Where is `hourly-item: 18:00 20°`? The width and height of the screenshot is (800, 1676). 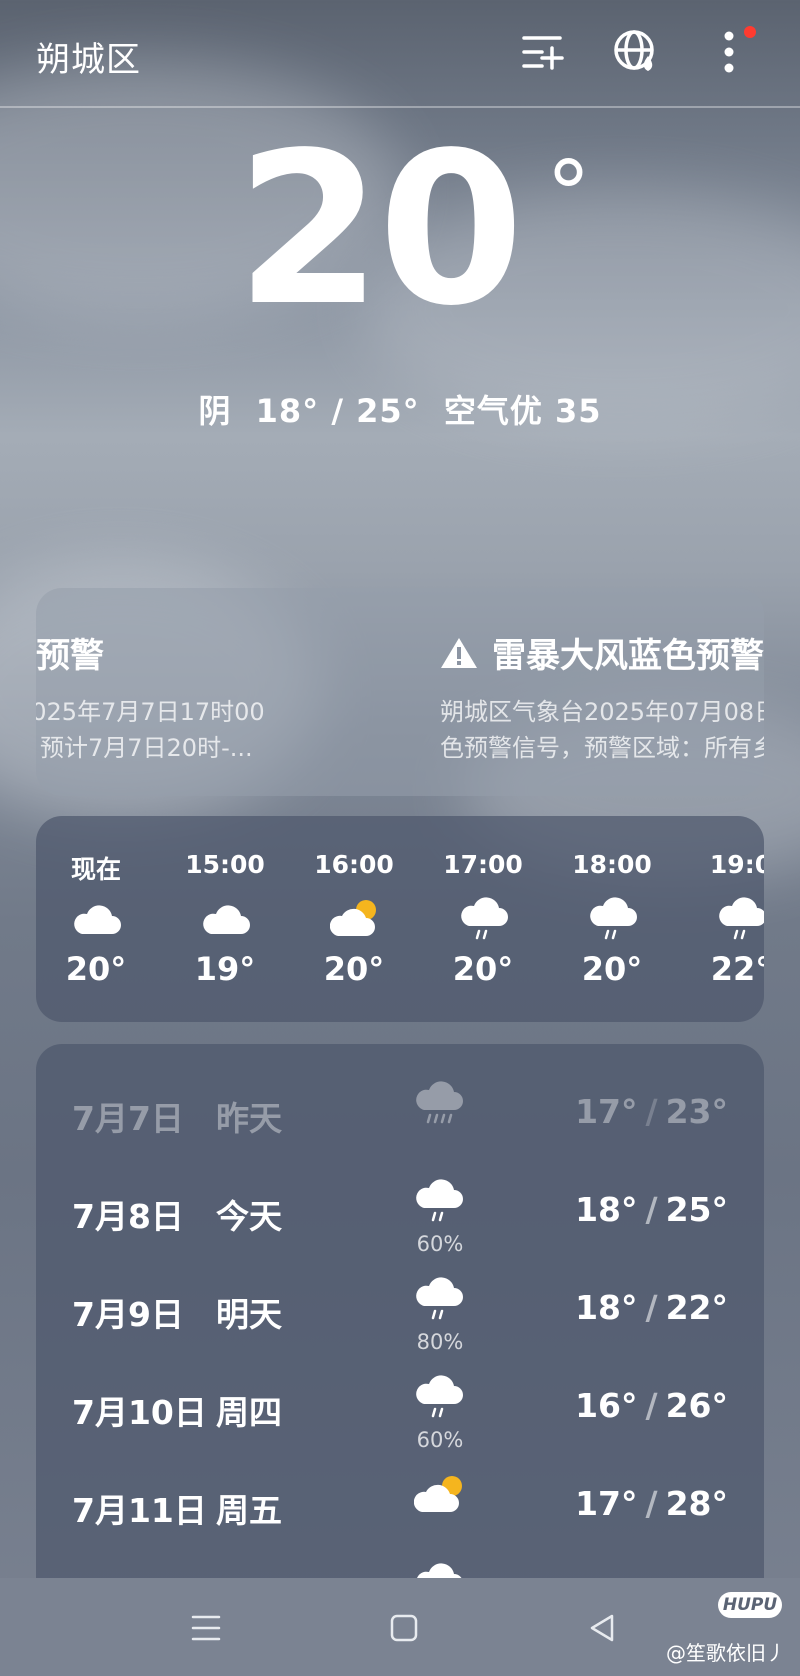
hourly-item: 18:00 20° is located at coordinates (612, 919).